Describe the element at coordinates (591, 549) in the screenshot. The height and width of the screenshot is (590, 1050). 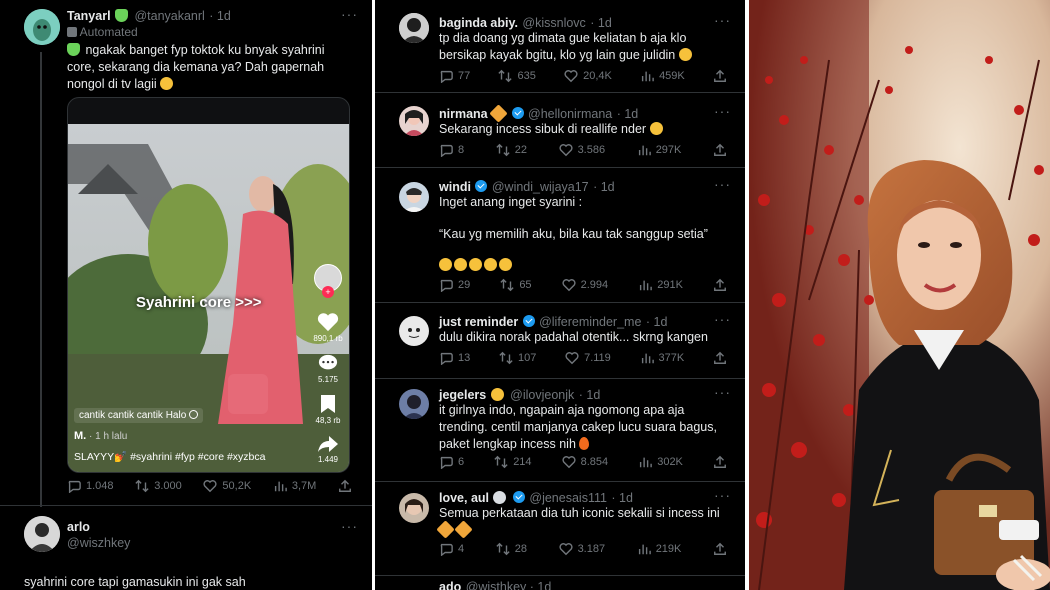
I see `like-count: 3.187` at that location.